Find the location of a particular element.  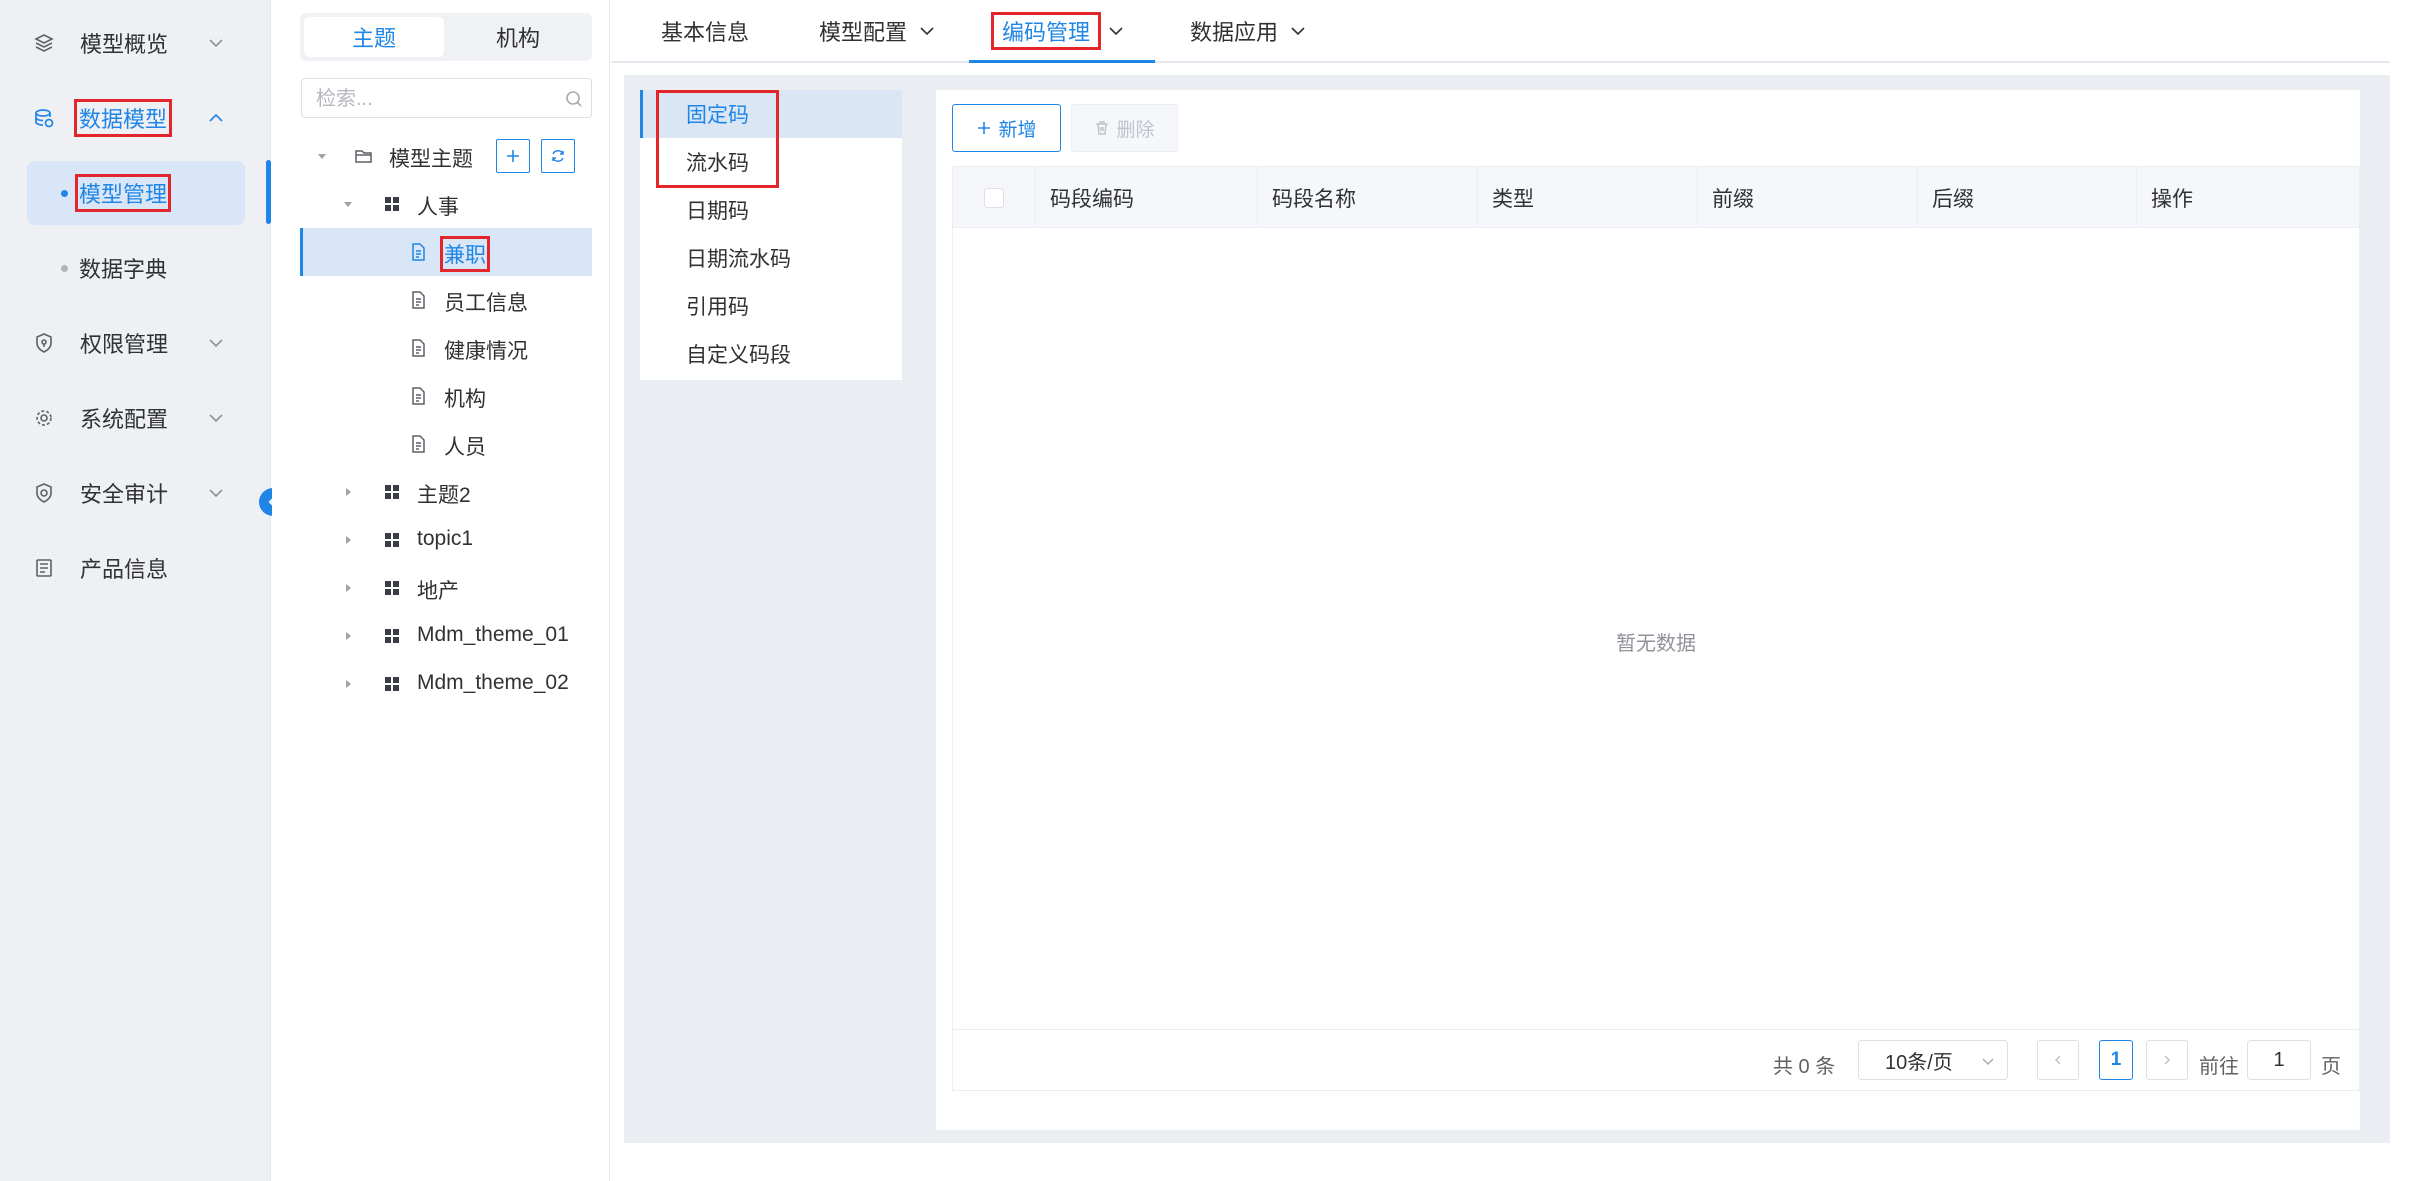

tab-basic-info: 基本信息 is located at coordinates (705, 31).